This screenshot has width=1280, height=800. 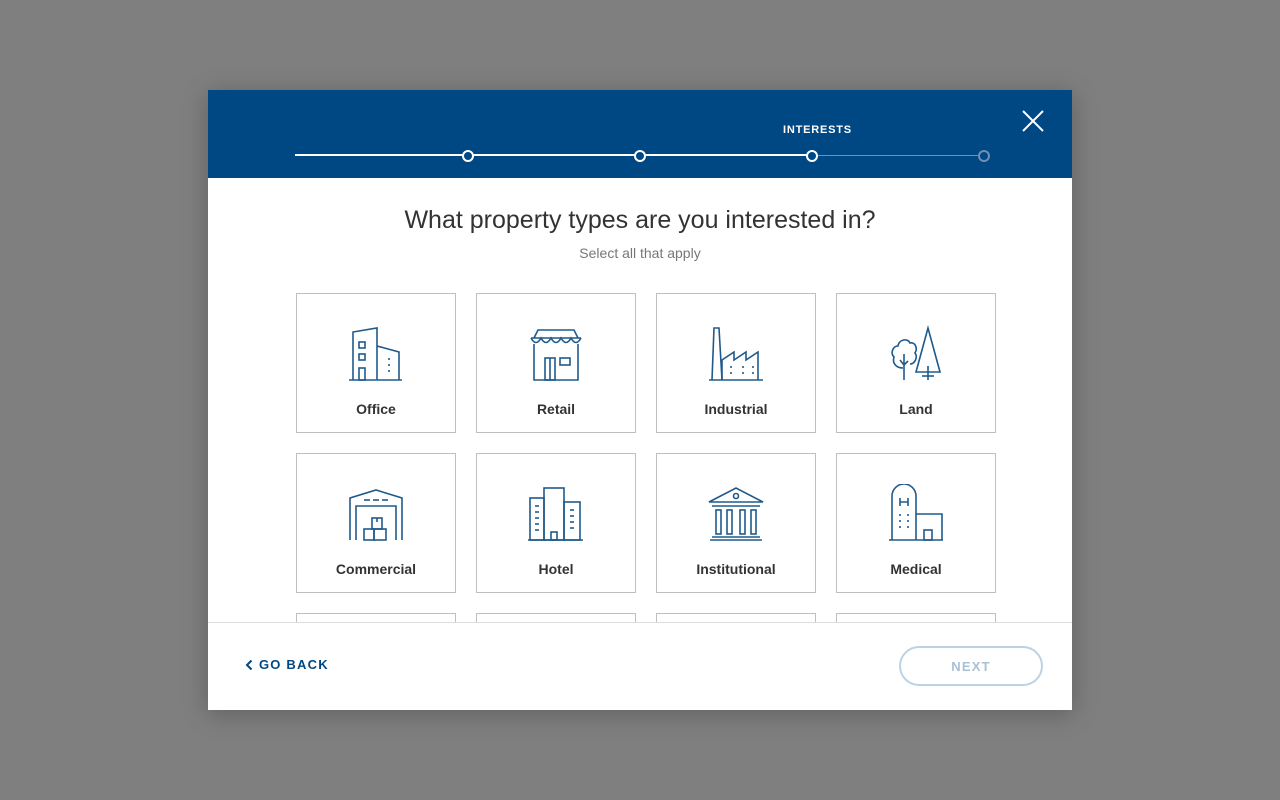 I want to click on next-button: NEXT, so click(x=971, y=666).